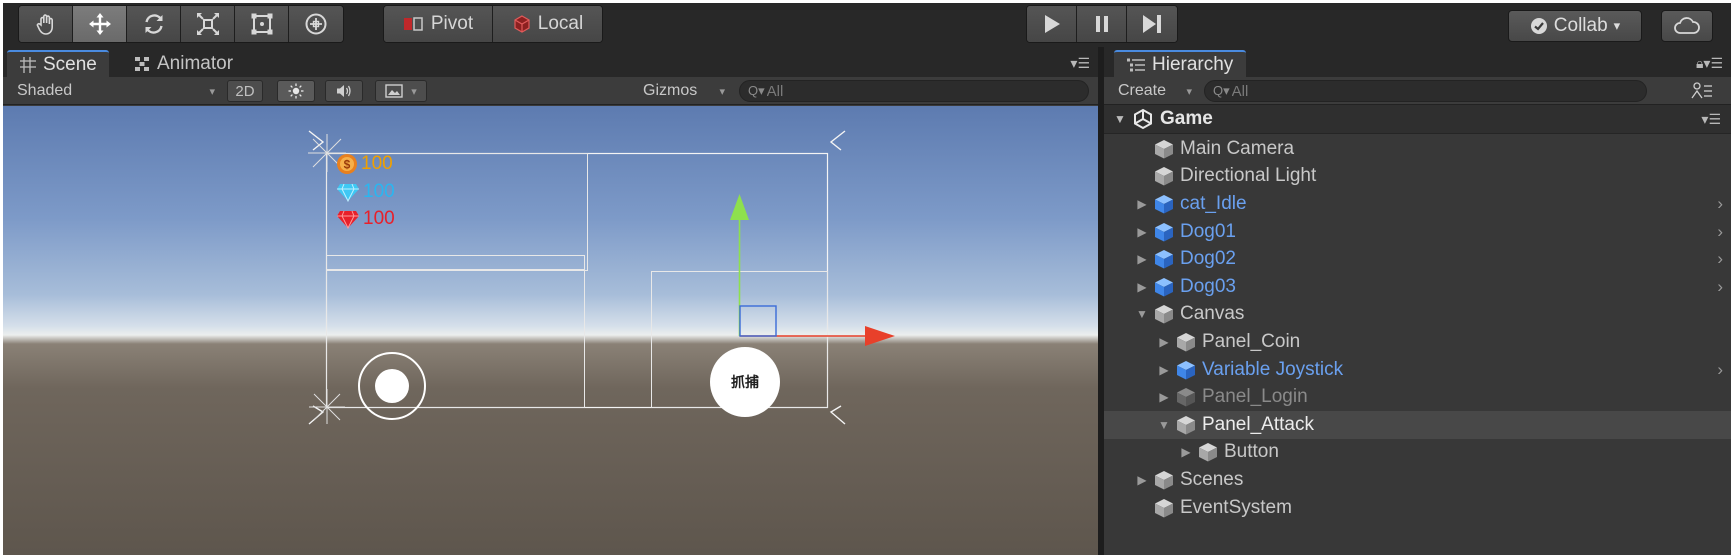 The image size is (1734, 558). I want to click on tab-hierarchy-label: Hierarchy, so click(1193, 64).